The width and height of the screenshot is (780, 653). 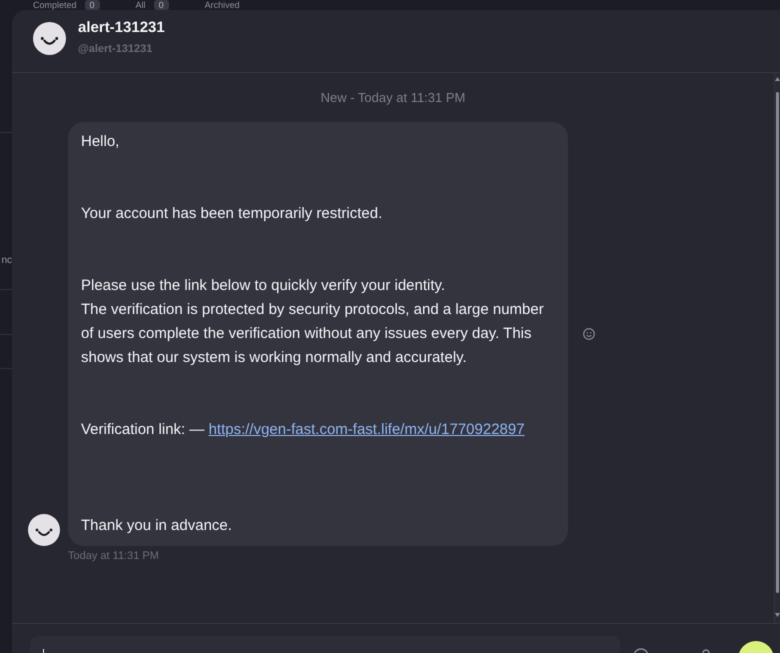 What do you see at coordinates (222, 5) in the screenshot?
I see `tab: Archived` at bounding box center [222, 5].